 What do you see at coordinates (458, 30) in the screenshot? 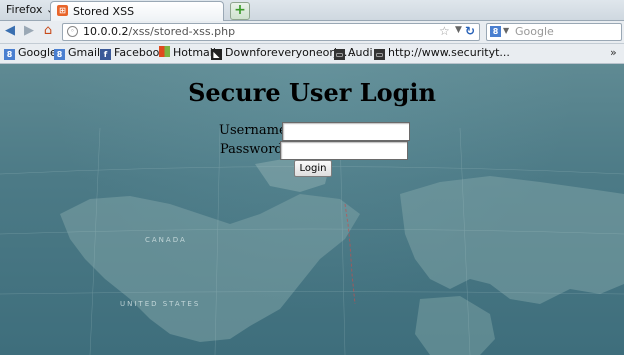
I see `url-history-dropdown-icon: ▼` at bounding box center [458, 30].